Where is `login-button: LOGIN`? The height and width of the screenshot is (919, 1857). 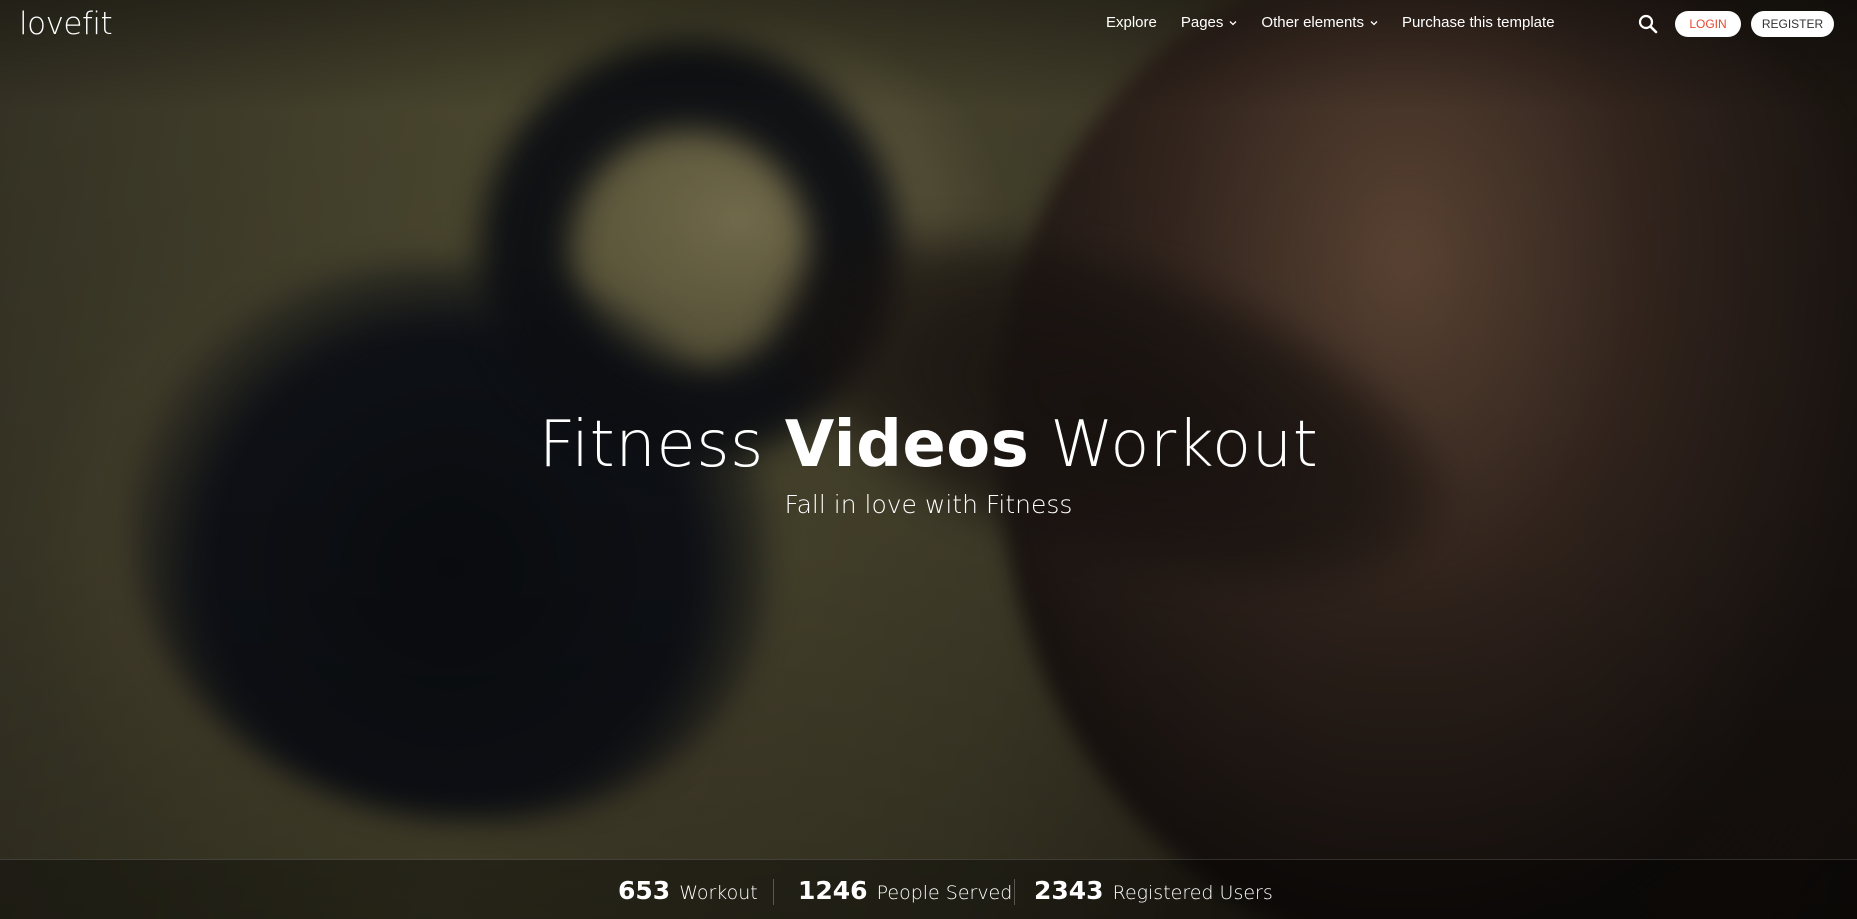
login-button: LOGIN is located at coordinates (1708, 24).